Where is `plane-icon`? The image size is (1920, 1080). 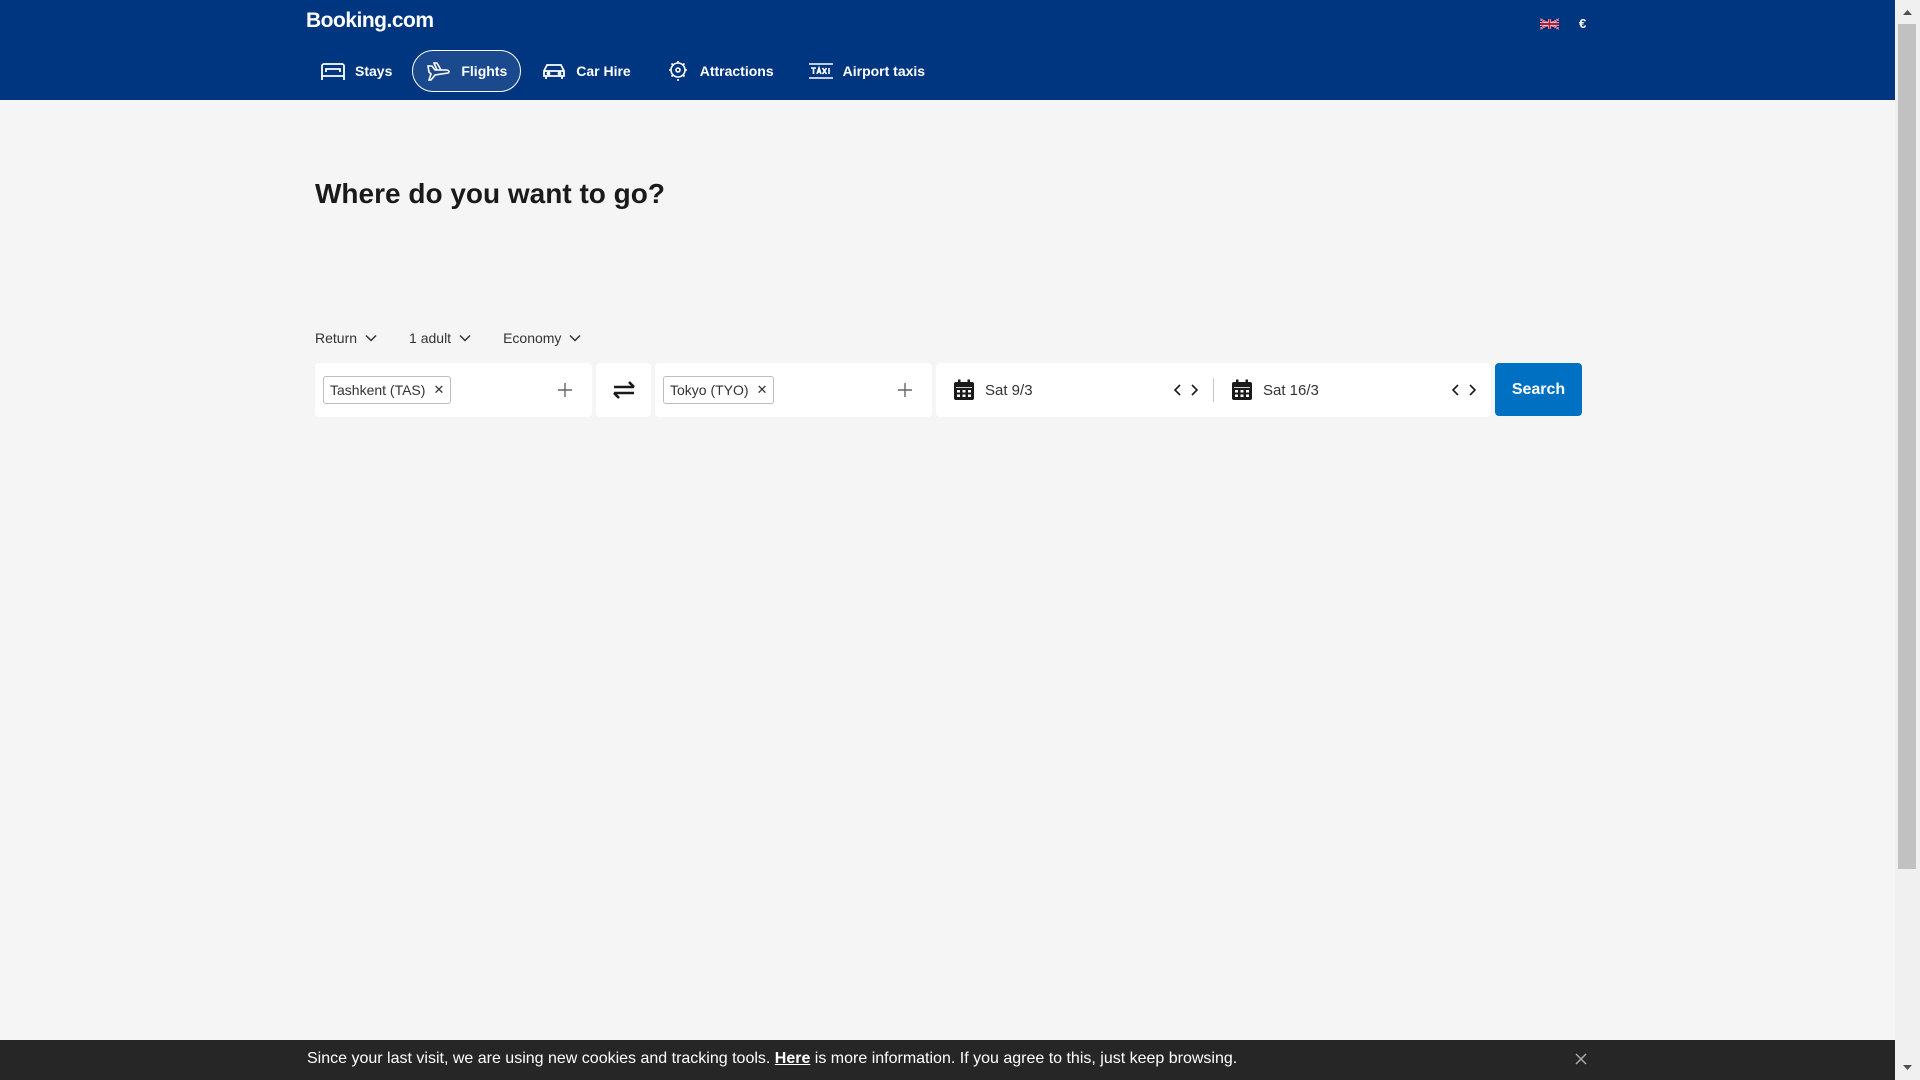
plane-icon is located at coordinates (439, 71).